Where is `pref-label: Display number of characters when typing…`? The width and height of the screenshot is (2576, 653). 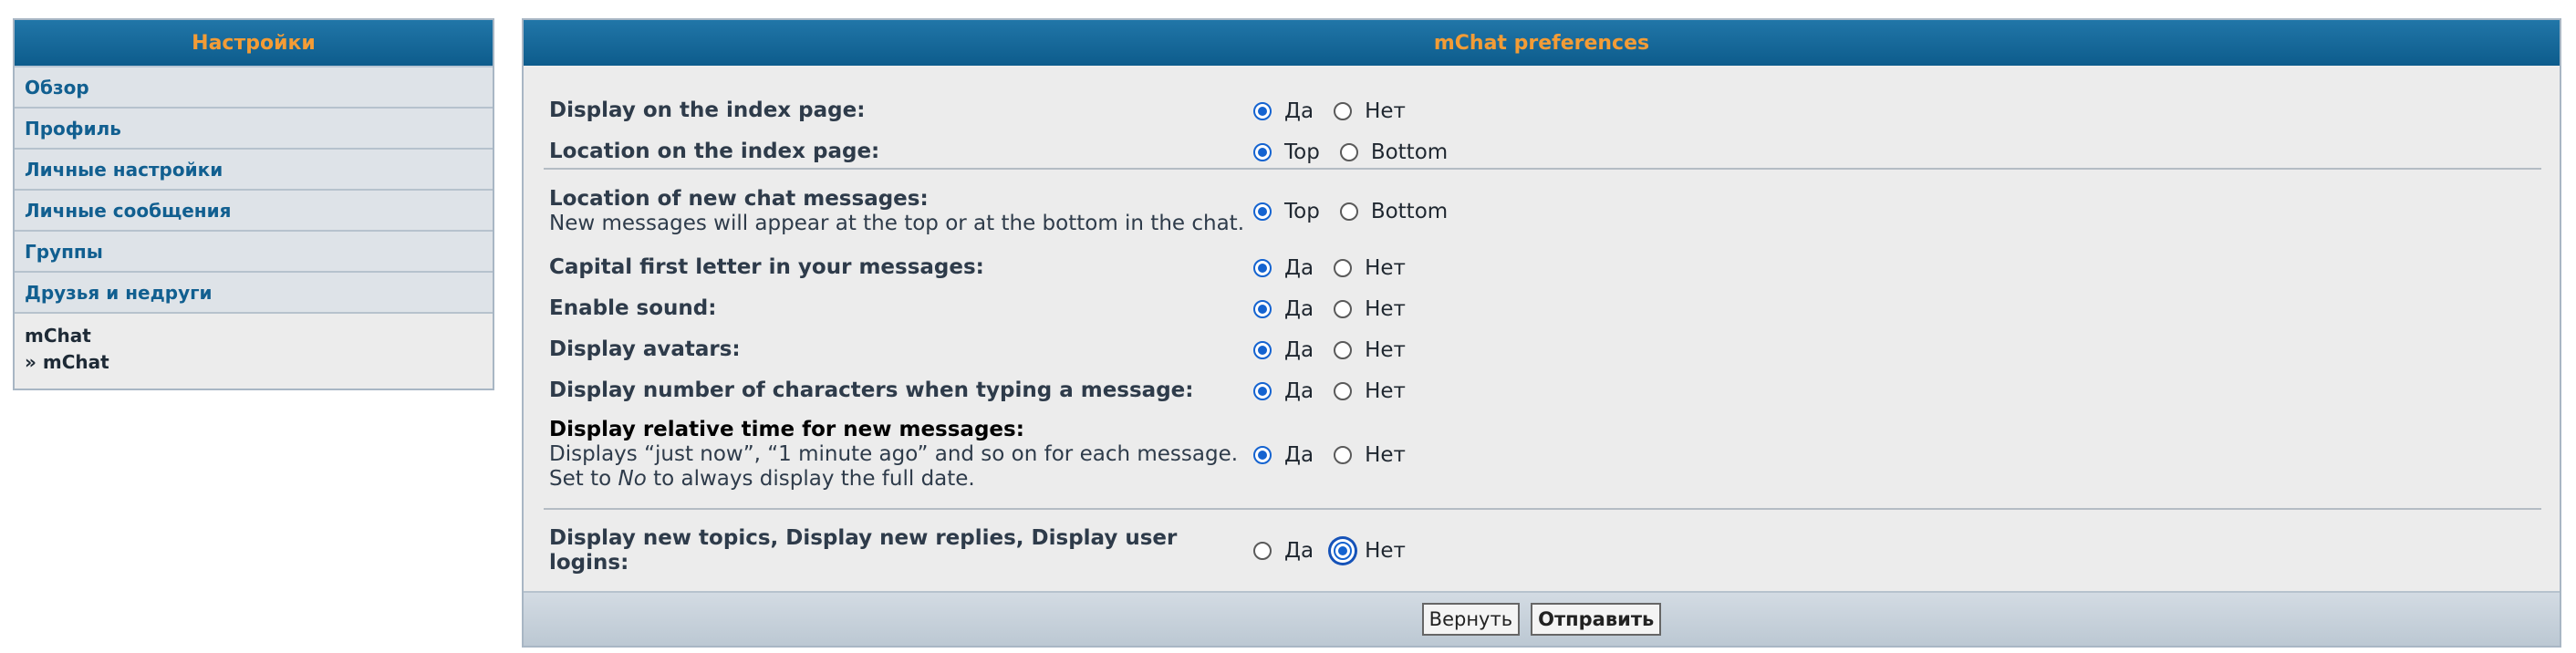 pref-label: Display number of characters when typing… is located at coordinates (871, 390).